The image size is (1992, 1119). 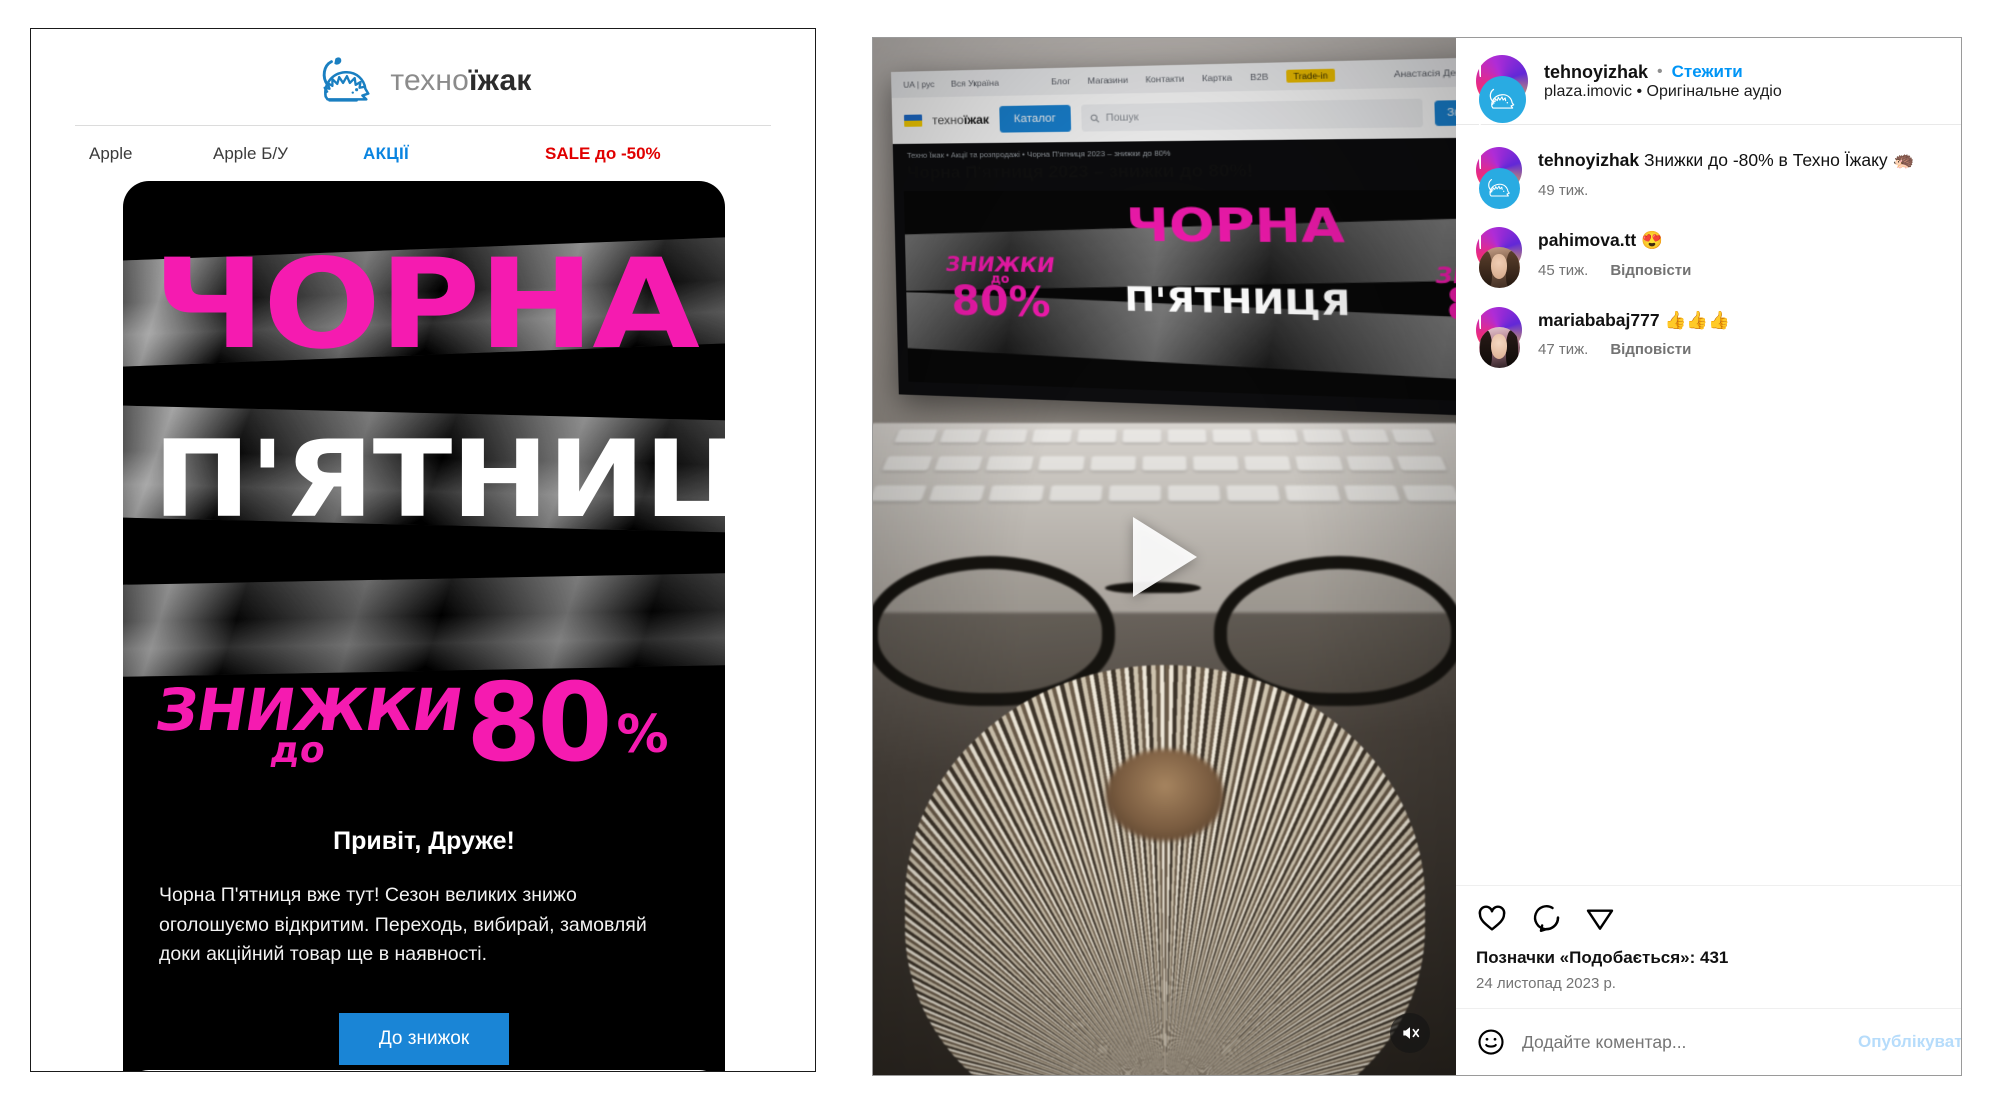 I want to click on banner-mid-bottom: П'ЯТНИЦЯ, so click(x=1237, y=301).